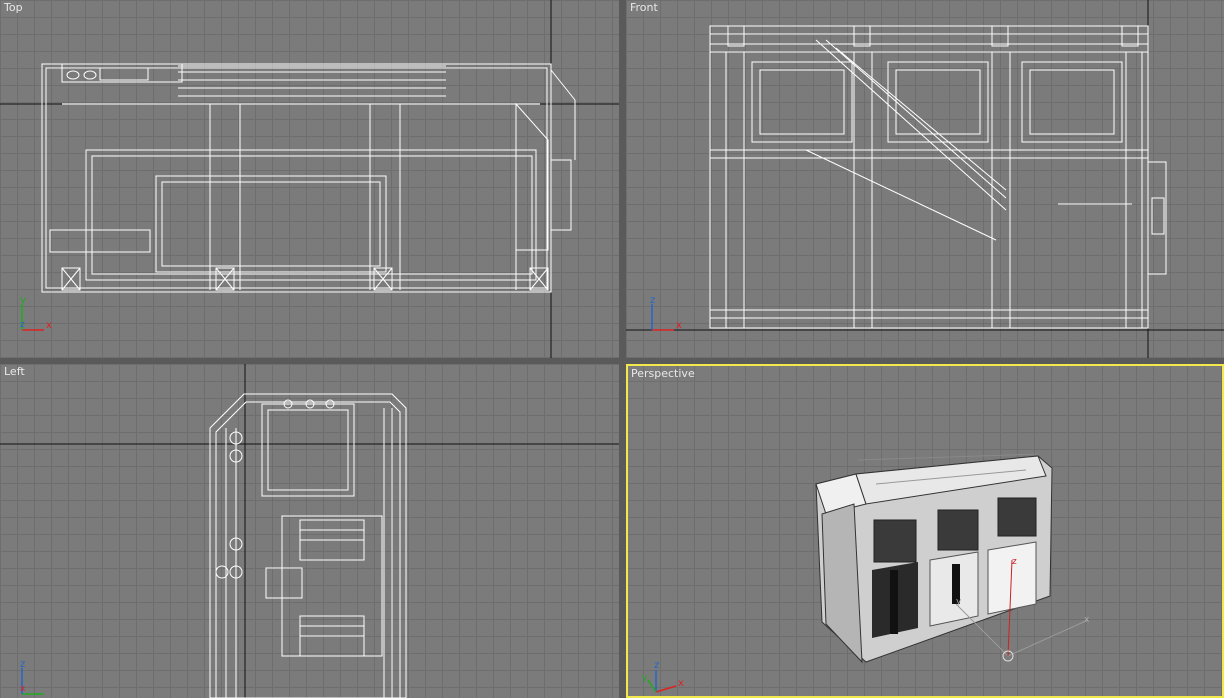  I want to click on axis-tripod-perspective: x z y, so click(663, 676).